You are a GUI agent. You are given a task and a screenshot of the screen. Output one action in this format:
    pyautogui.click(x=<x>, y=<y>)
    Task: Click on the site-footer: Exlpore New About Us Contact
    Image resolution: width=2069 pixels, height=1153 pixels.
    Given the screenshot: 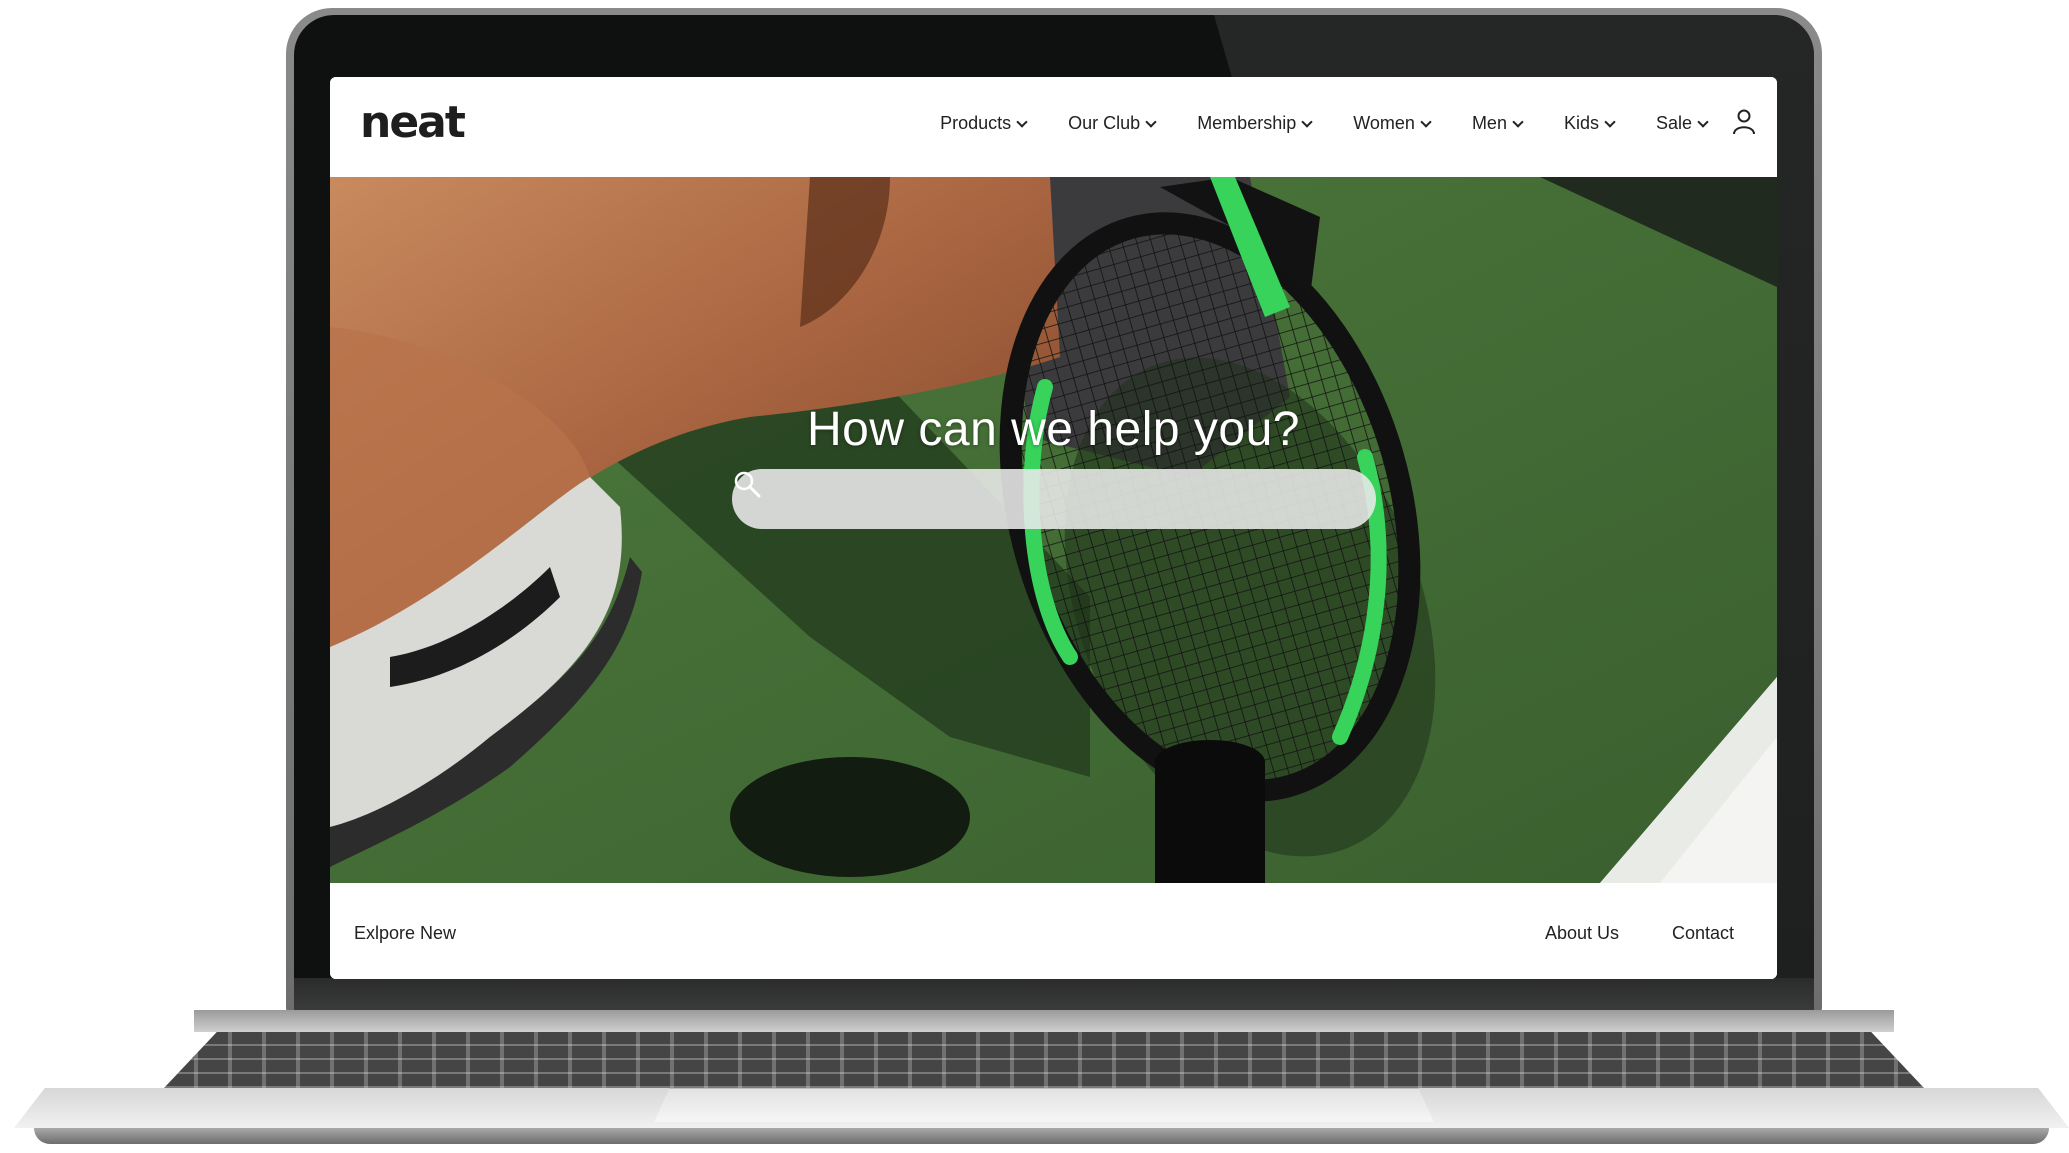 What is the action you would take?
    pyautogui.click(x=1053, y=931)
    